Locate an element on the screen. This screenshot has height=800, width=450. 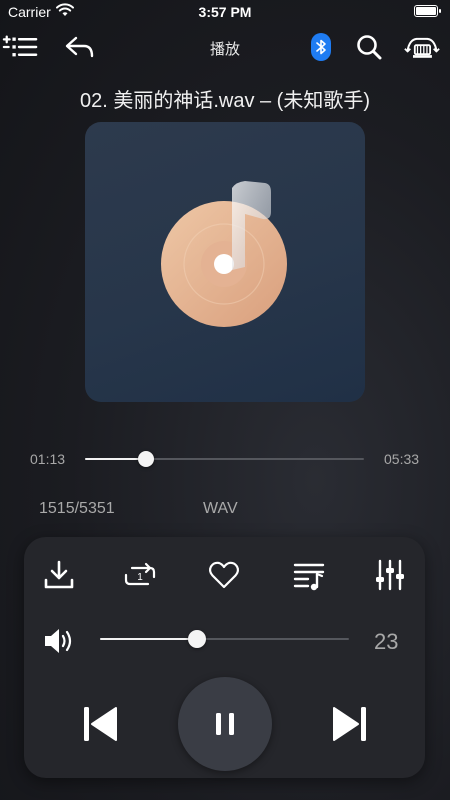
bluetooth-button is located at coordinates (321, 47).